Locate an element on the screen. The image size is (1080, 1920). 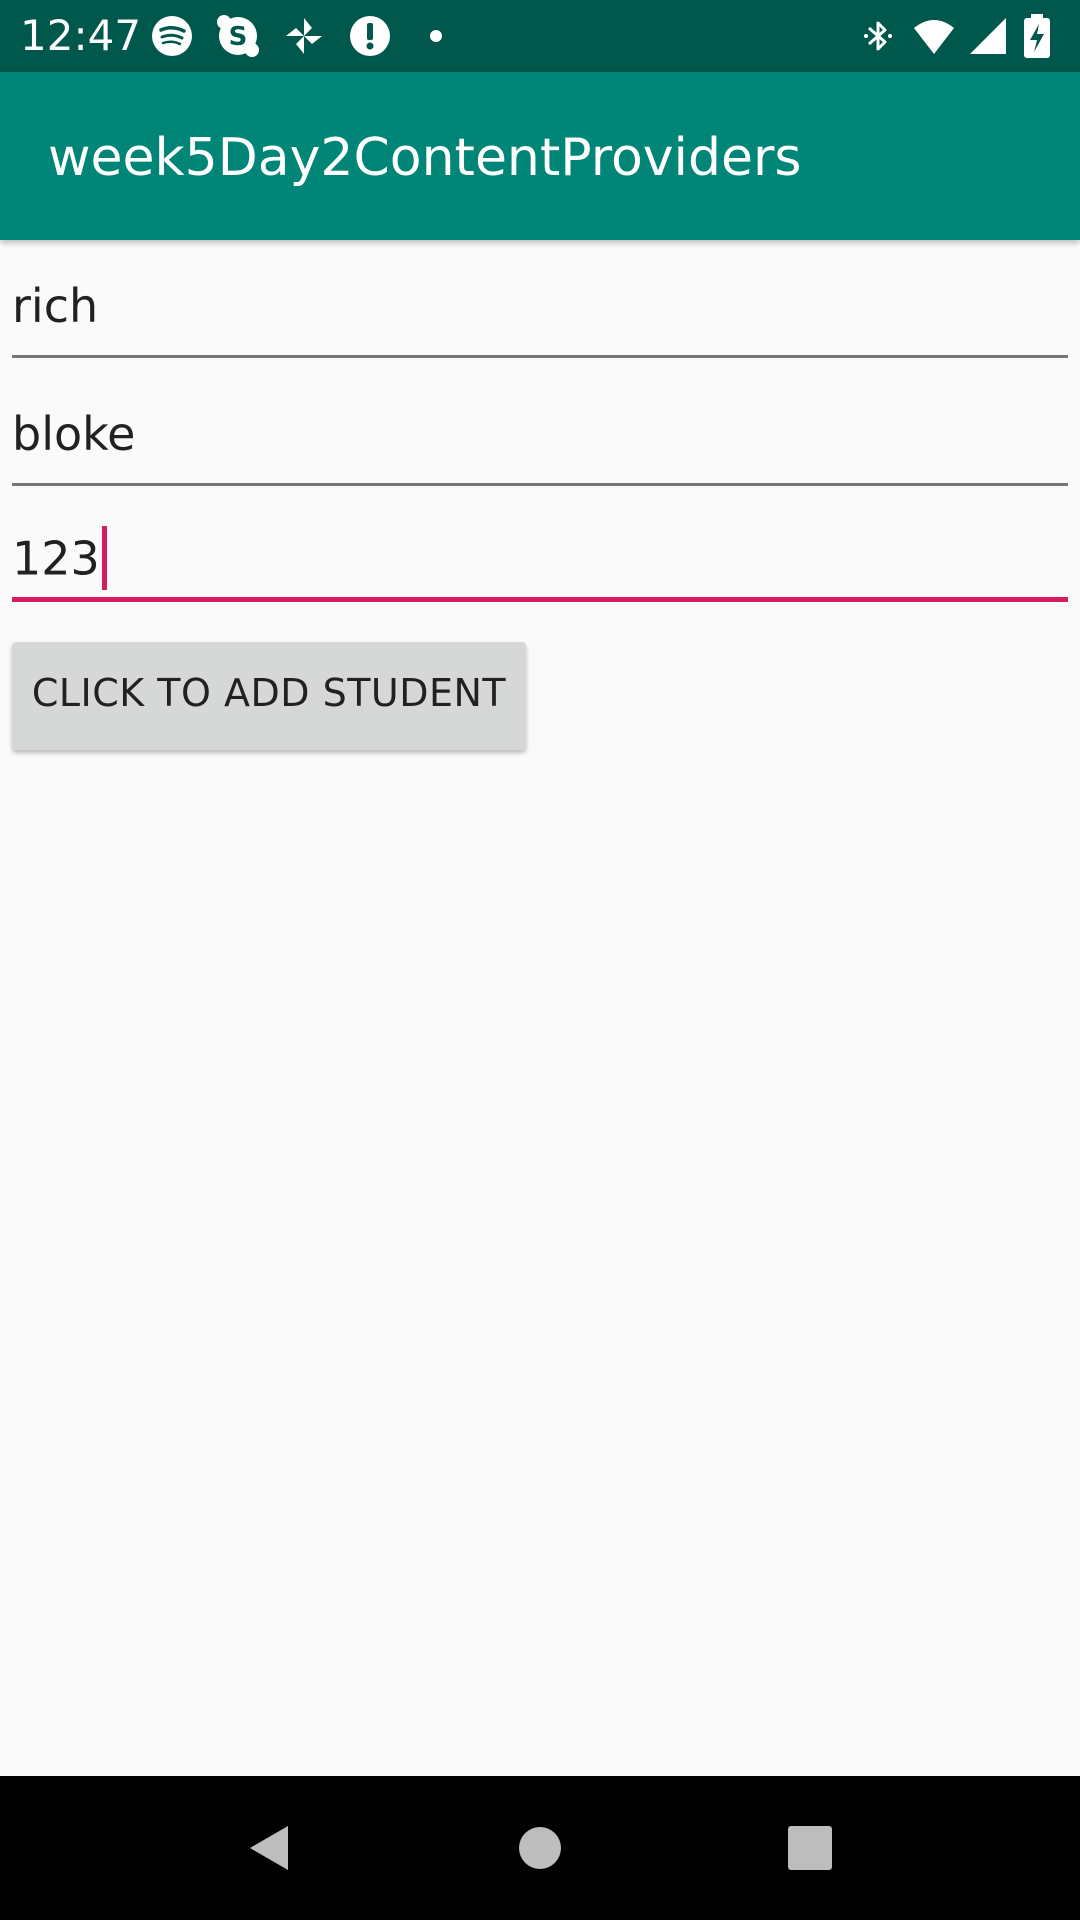
signal-icon is located at coordinates (988, 36).